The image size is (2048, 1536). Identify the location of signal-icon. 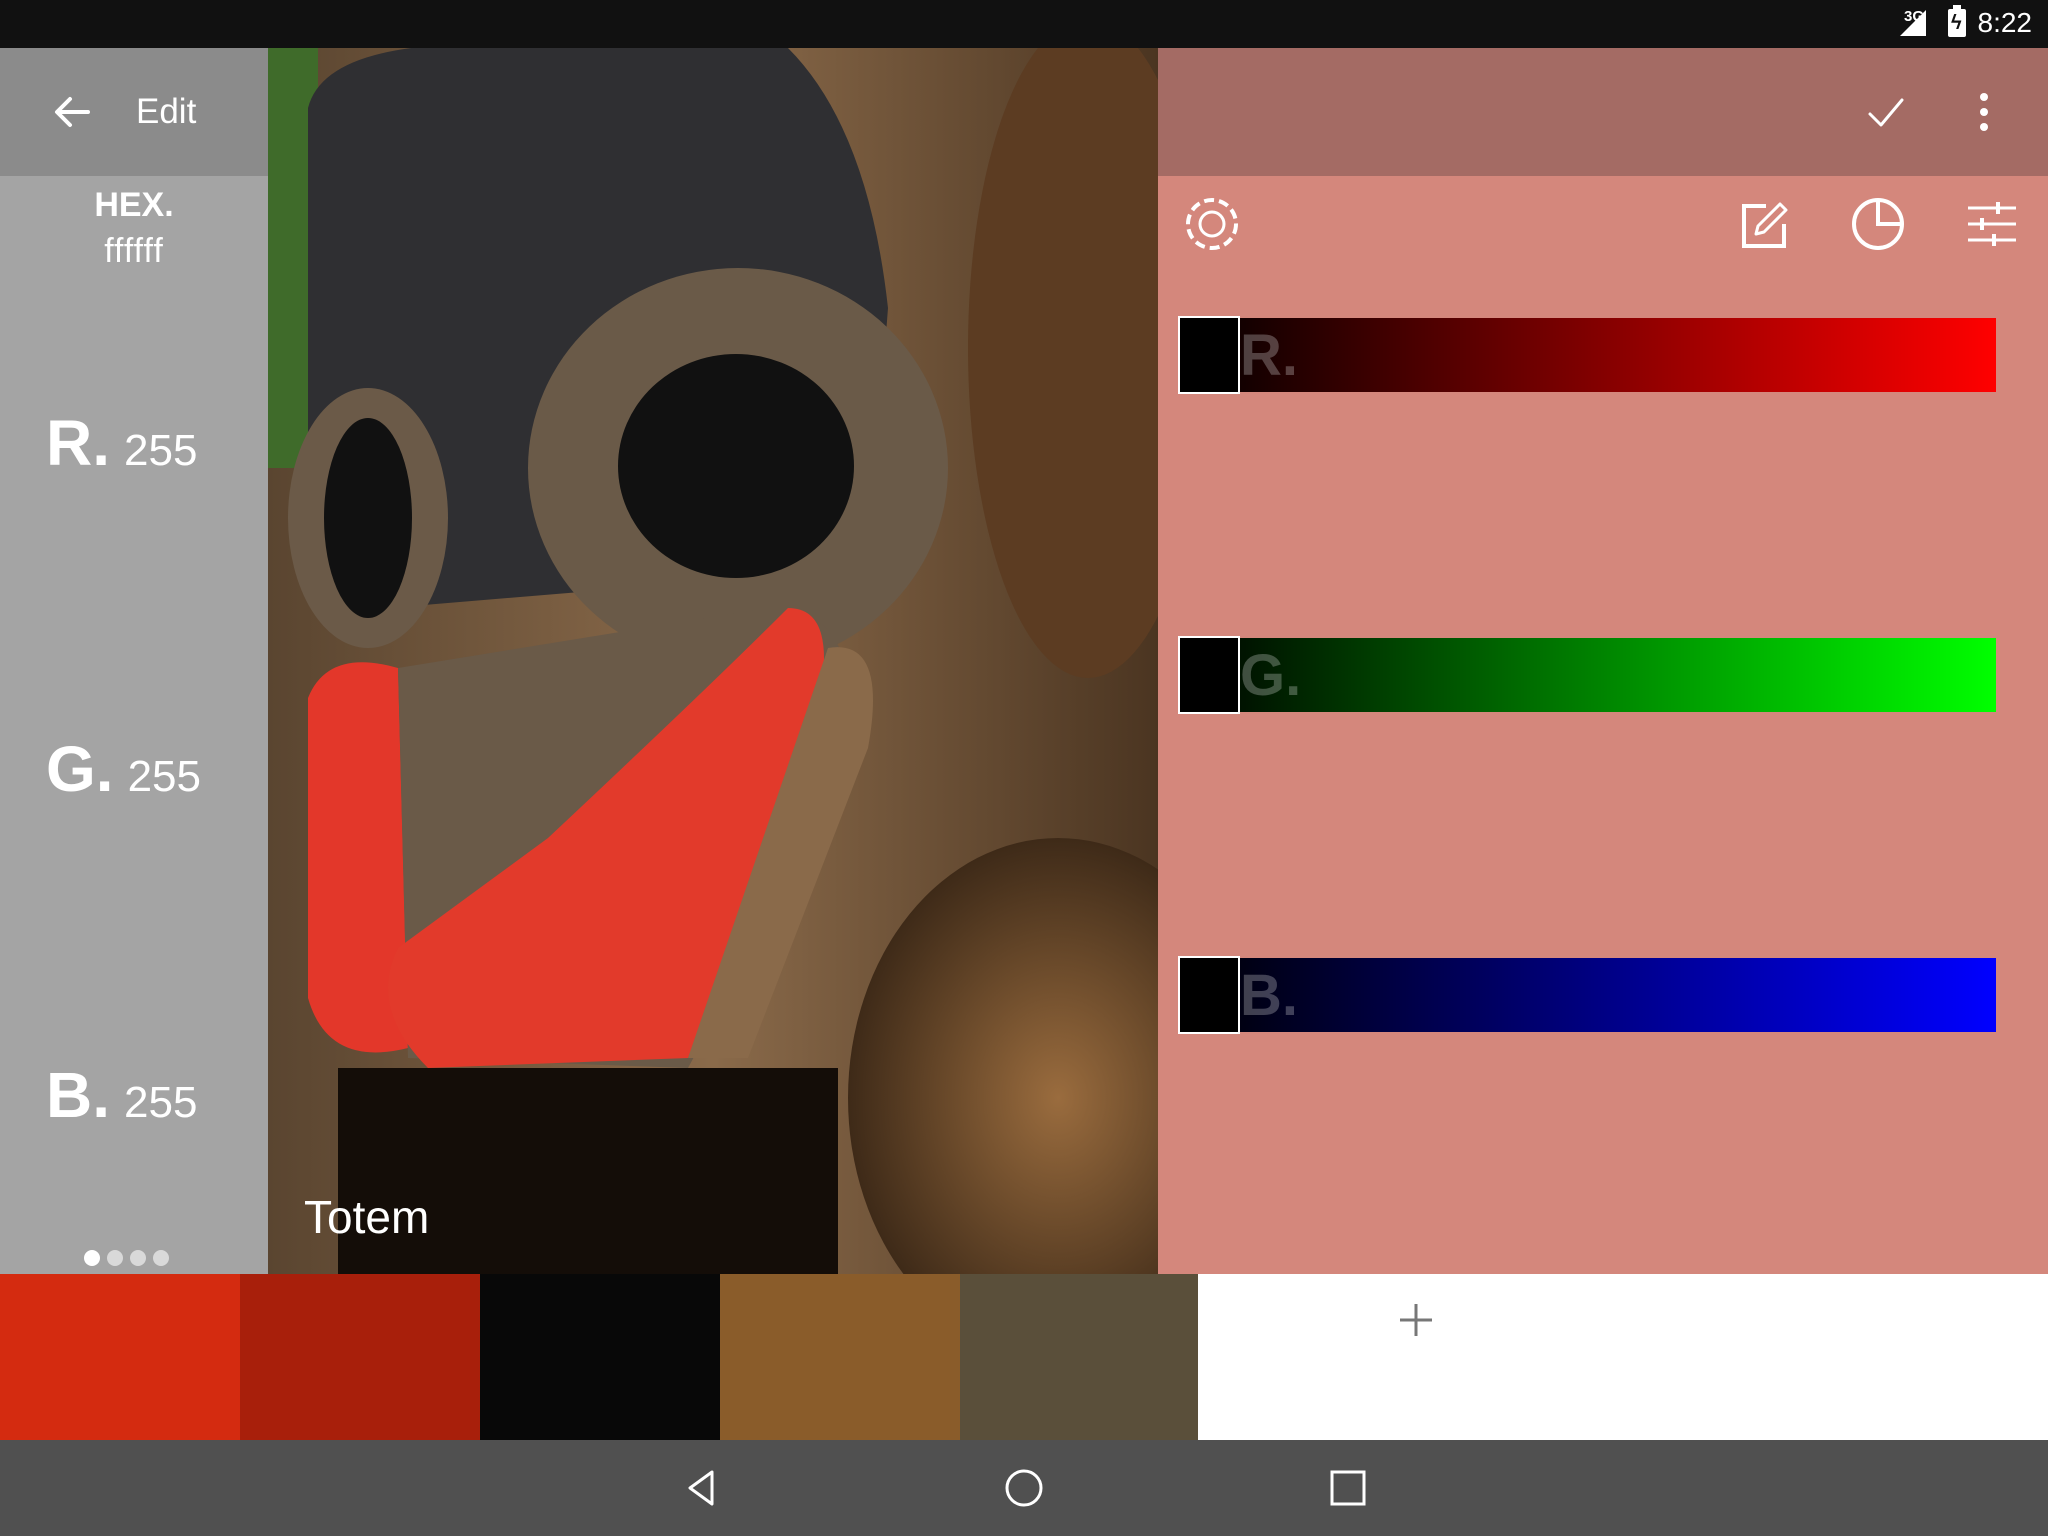
(1913, 23).